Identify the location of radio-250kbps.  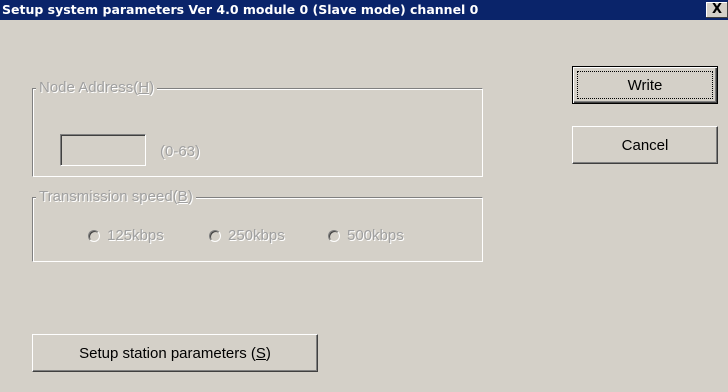
(215, 236).